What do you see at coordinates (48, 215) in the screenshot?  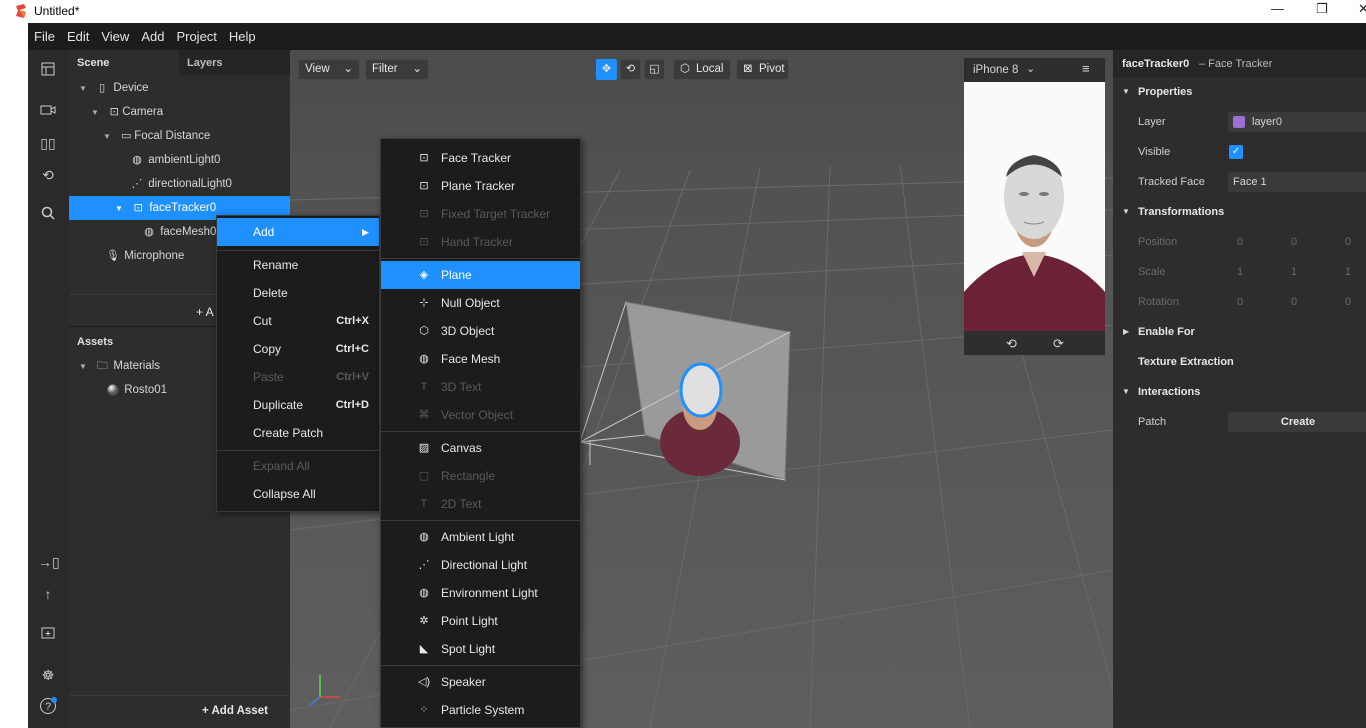 I see `search-icon` at bounding box center [48, 215].